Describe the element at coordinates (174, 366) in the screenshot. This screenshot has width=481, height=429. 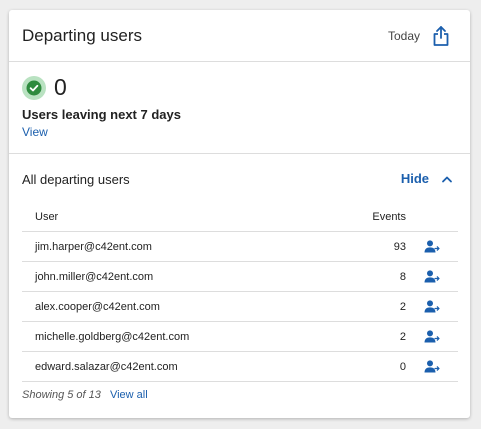
I see `user-email: edward.salazar@c42ent.com` at that location.